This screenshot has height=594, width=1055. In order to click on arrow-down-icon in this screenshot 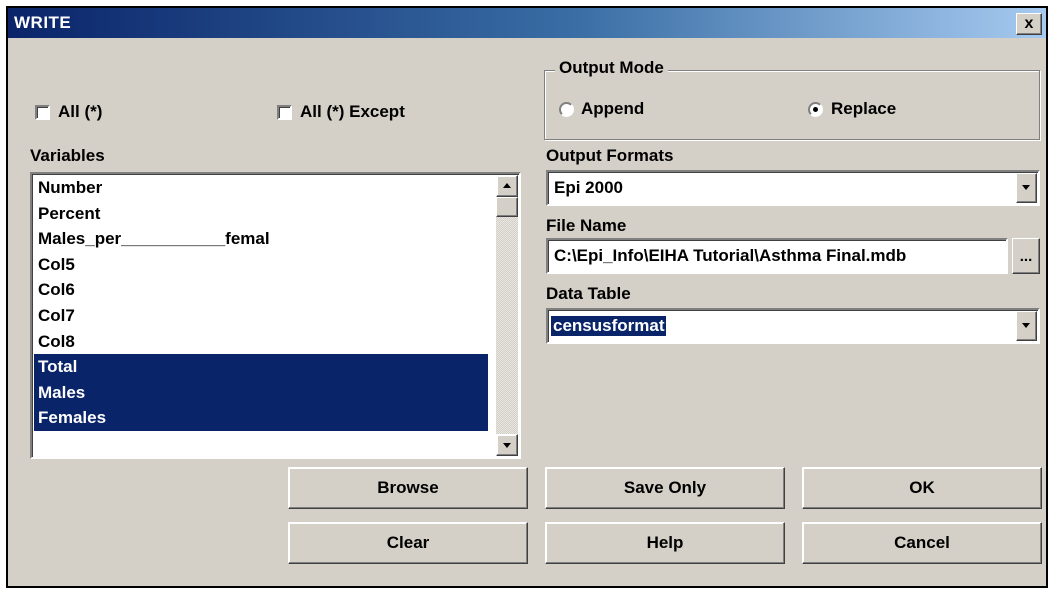, I will do `click(507, 445)`.